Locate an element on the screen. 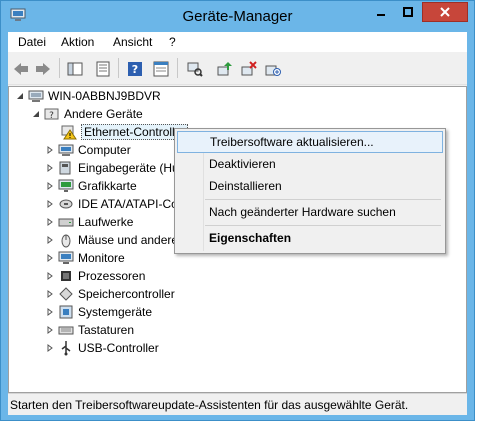 The image size is (477, 423). help-icon: ? is located at coordinates (135, 69).